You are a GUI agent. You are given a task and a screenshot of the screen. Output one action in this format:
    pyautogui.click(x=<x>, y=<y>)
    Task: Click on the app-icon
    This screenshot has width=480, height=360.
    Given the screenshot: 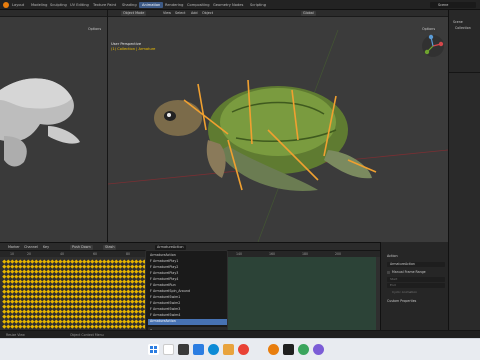 What is the action you would take?
    pyautogui.click(x=288, y=349)
    